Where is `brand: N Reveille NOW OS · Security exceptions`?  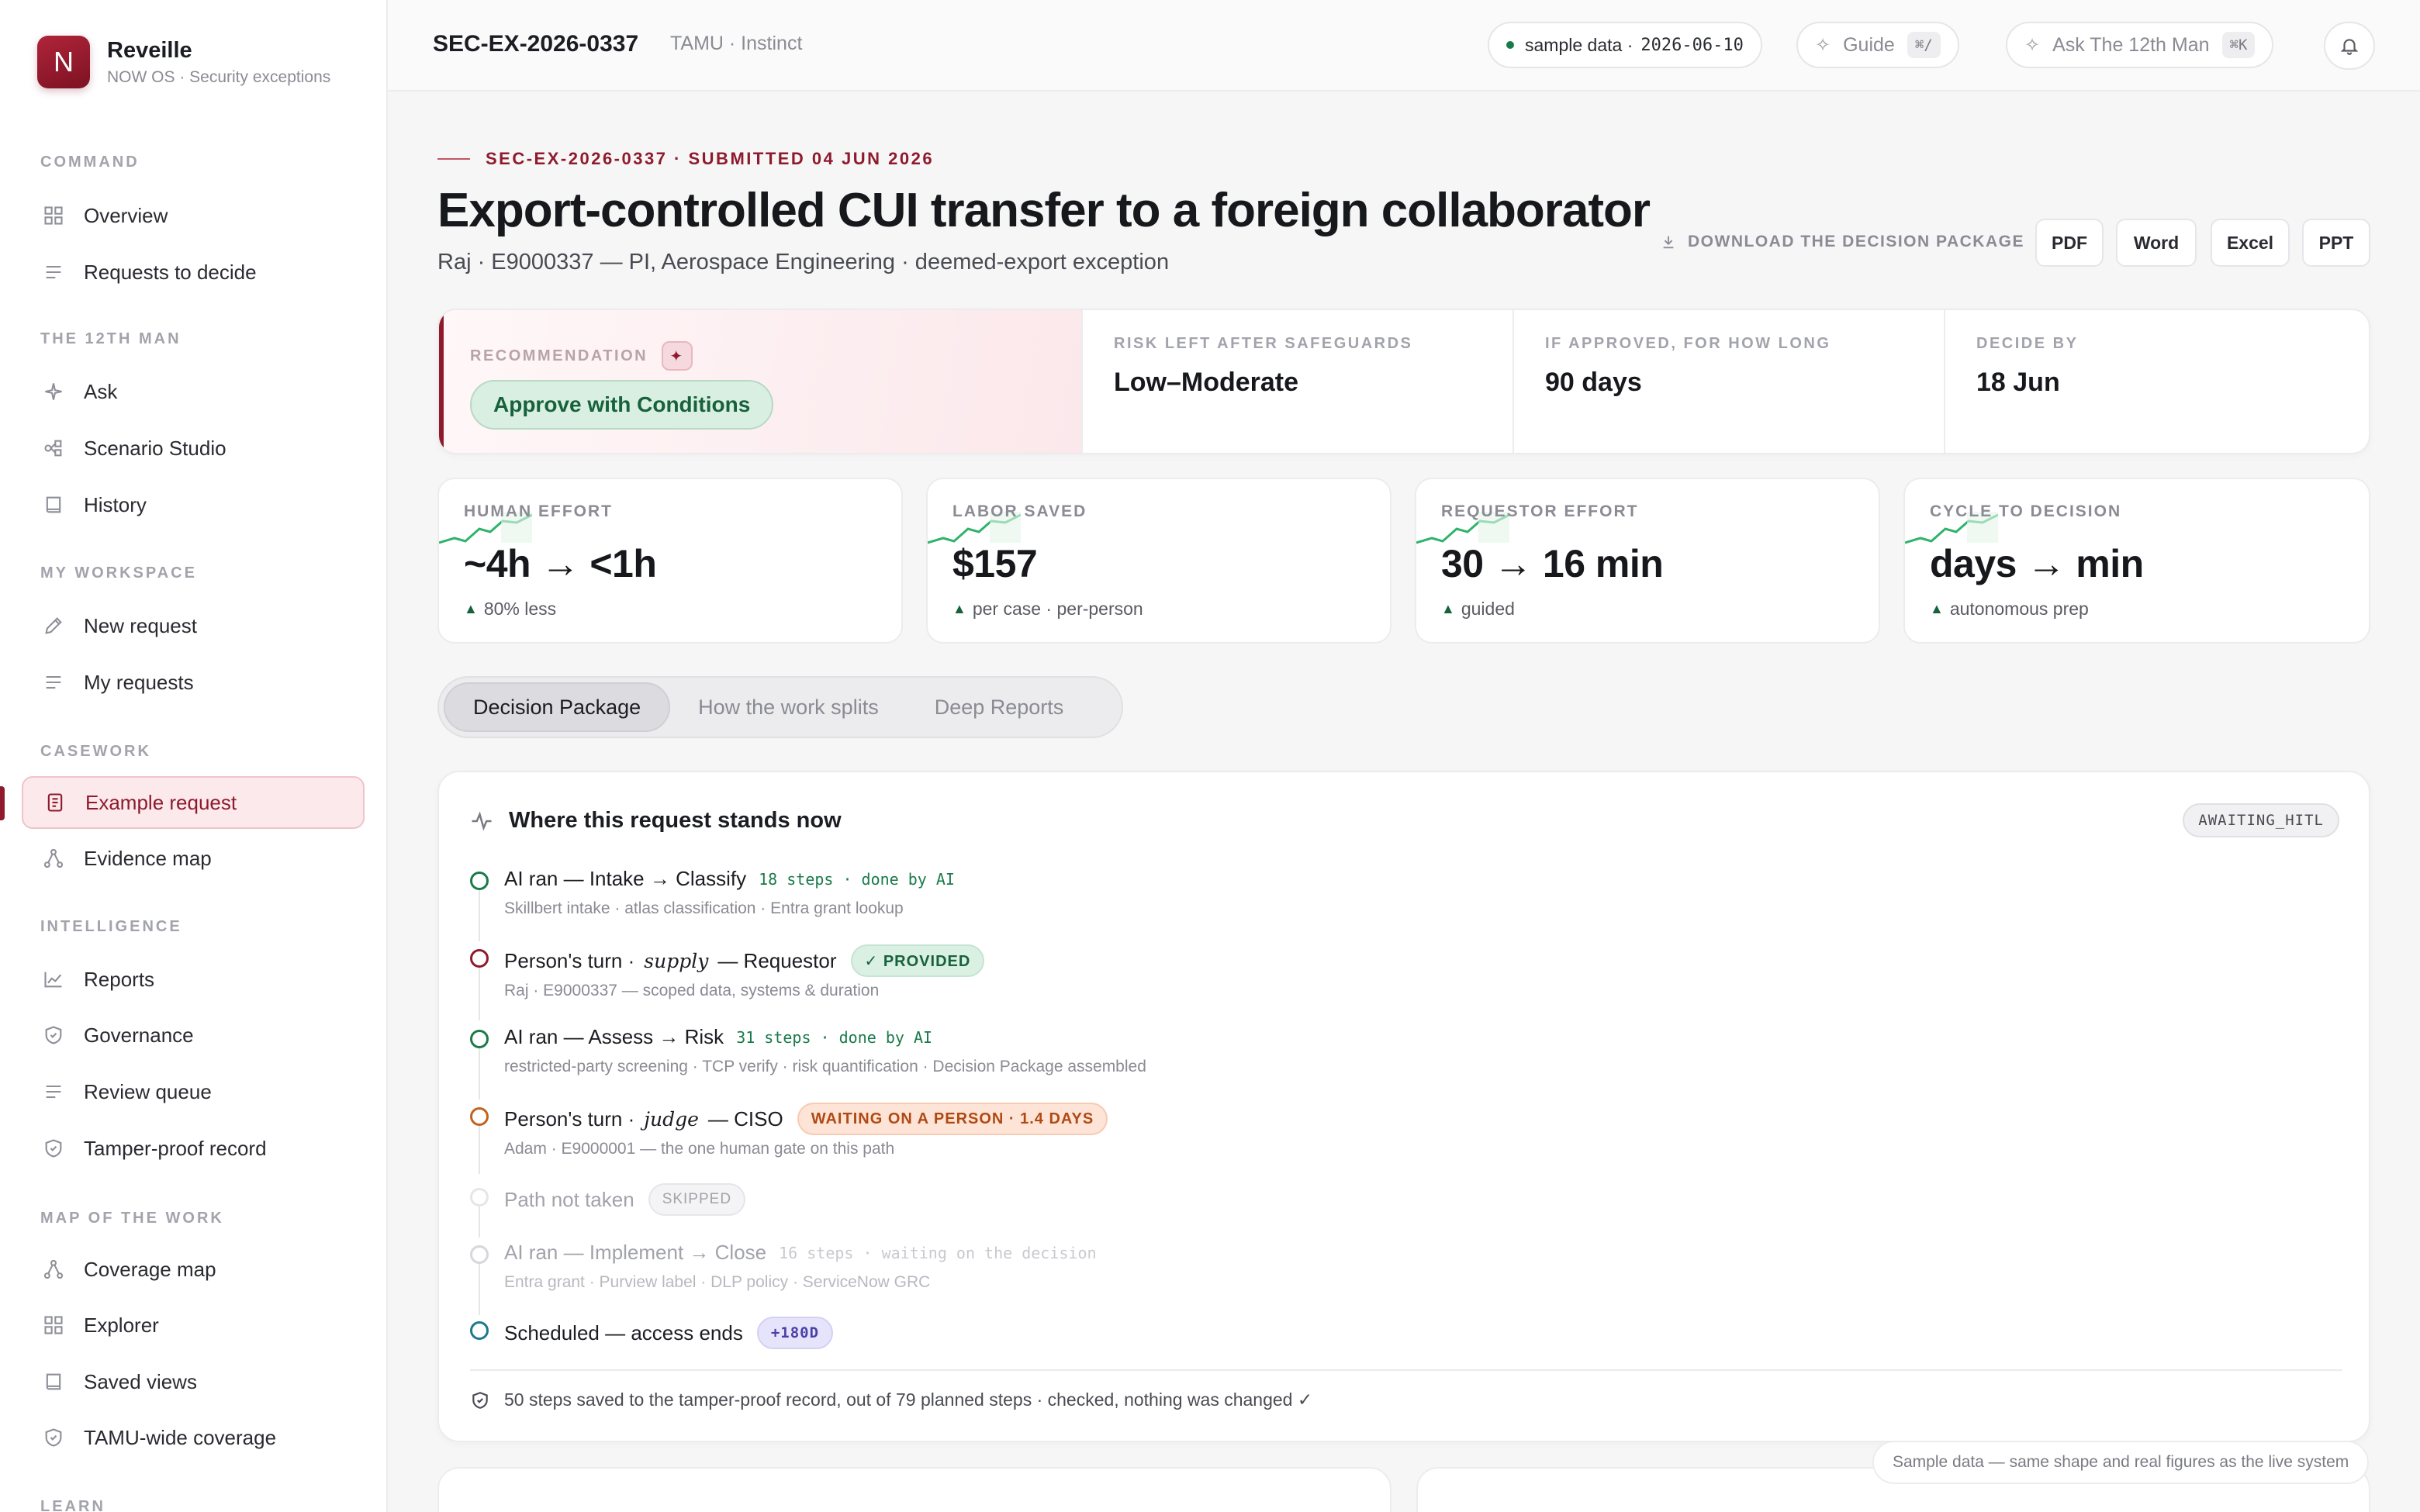 brand: N Reveille NOW OS · Security exceptions is located at coordinates (183, 62).